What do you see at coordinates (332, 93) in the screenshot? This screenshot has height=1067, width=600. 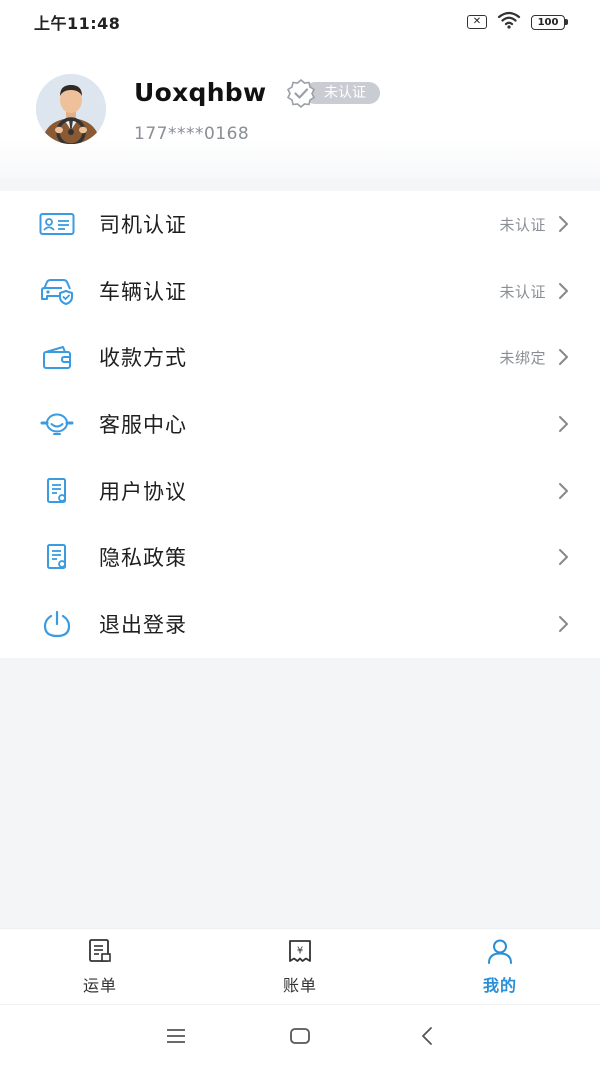 I see `verification-badge: 未认证` at bounding box center [332, 93].